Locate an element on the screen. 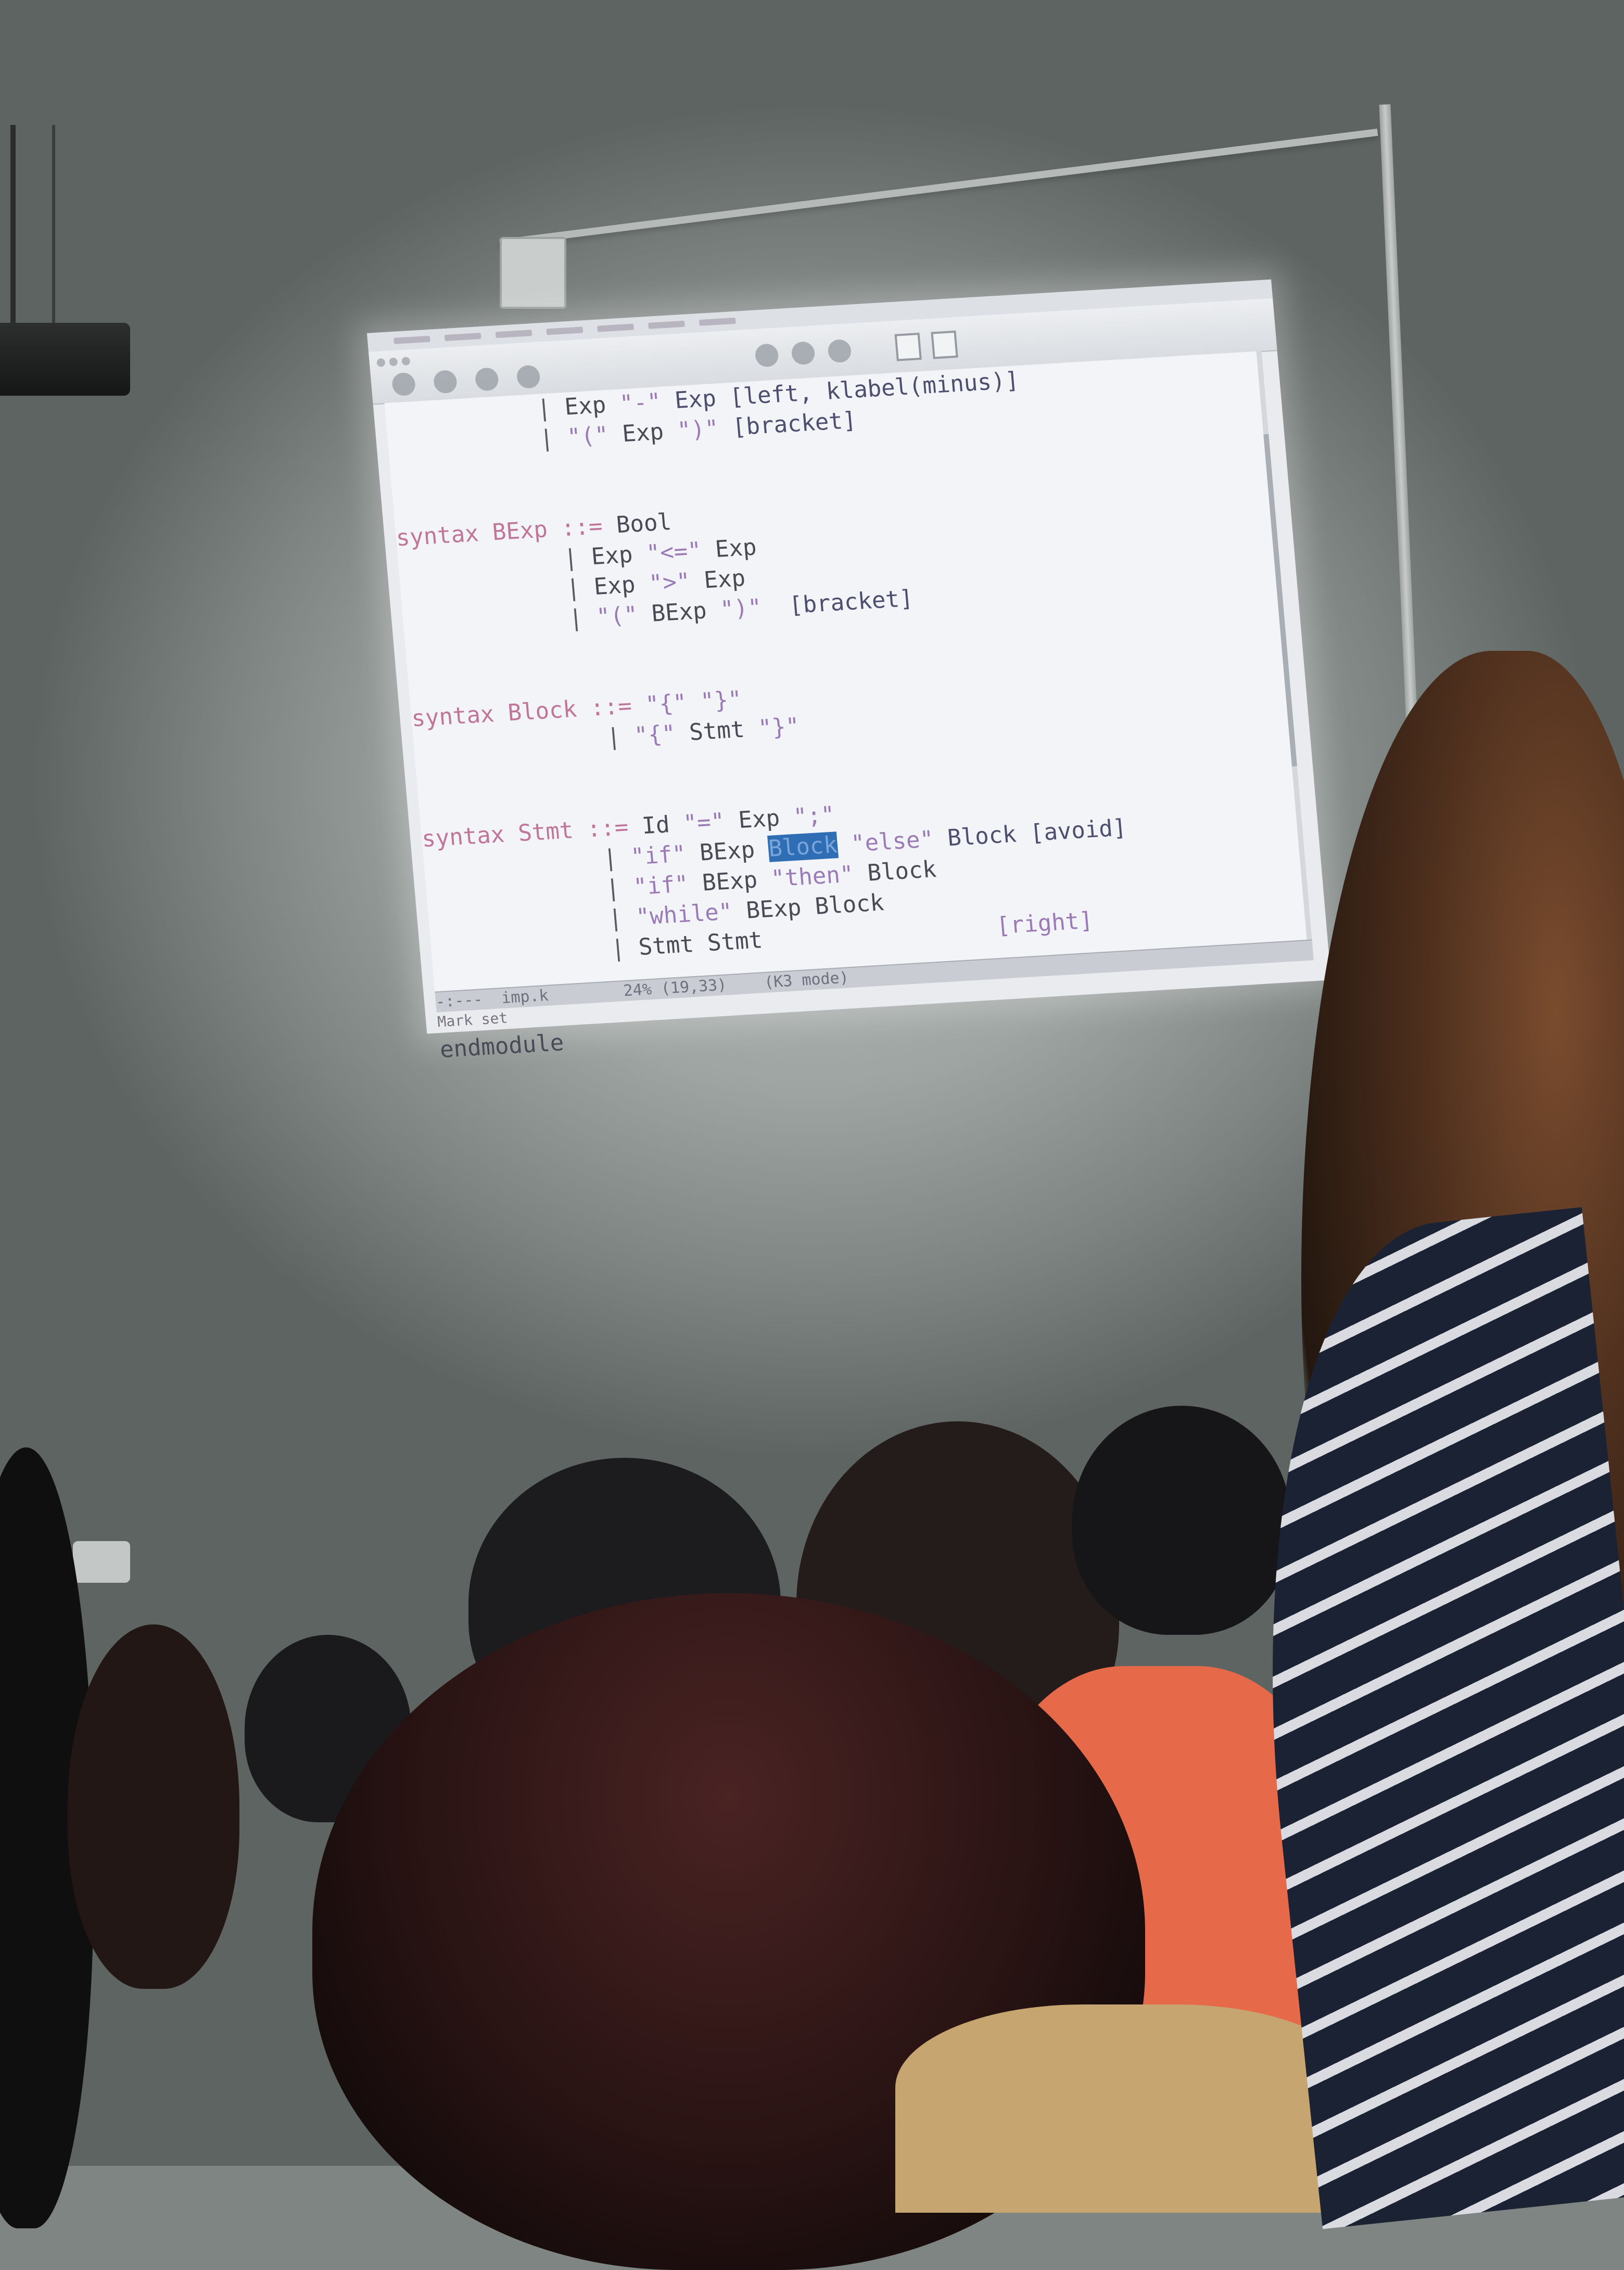 This screenshot has width=1624, height=2270. close-window-icon is located at coordinates (381, 363).